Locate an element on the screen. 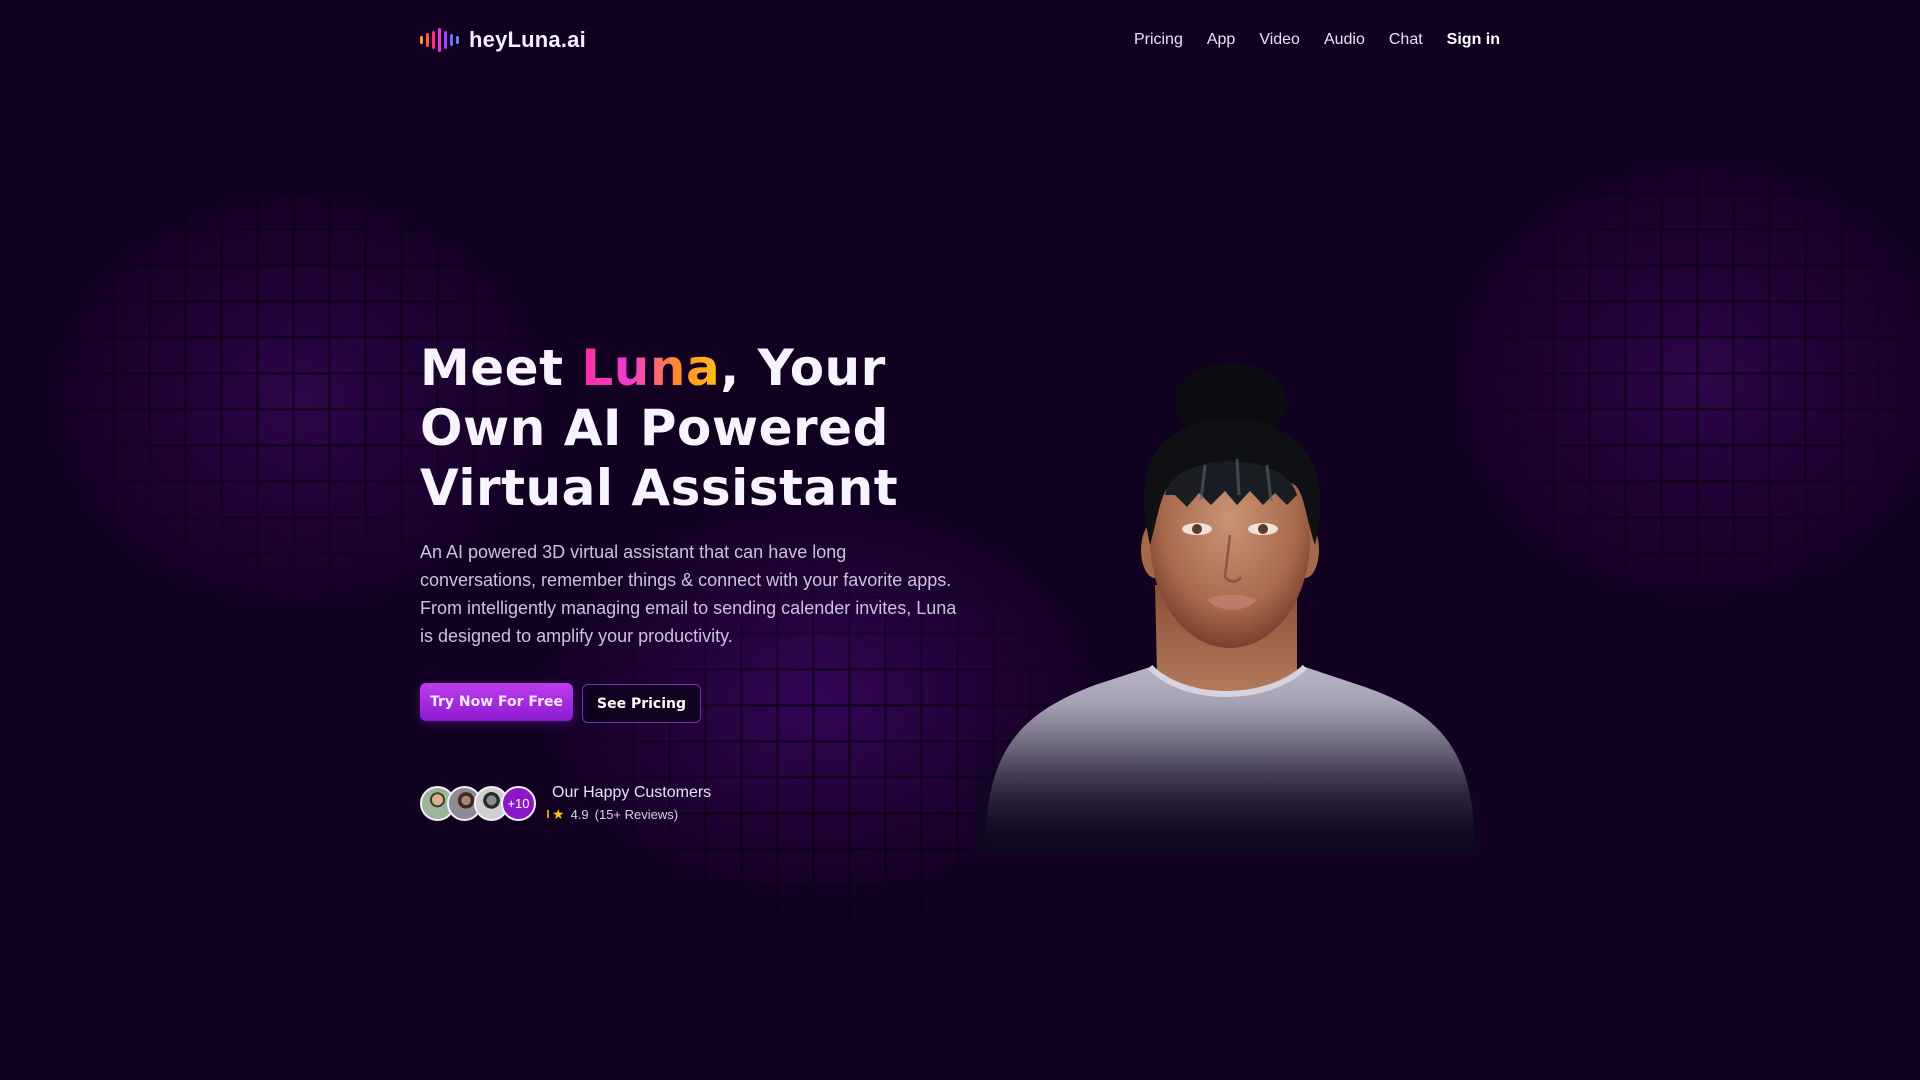 This screenshot has height=1080, width=1920. try-now-button: Try Now For Free is located at coordinates (496, 702).